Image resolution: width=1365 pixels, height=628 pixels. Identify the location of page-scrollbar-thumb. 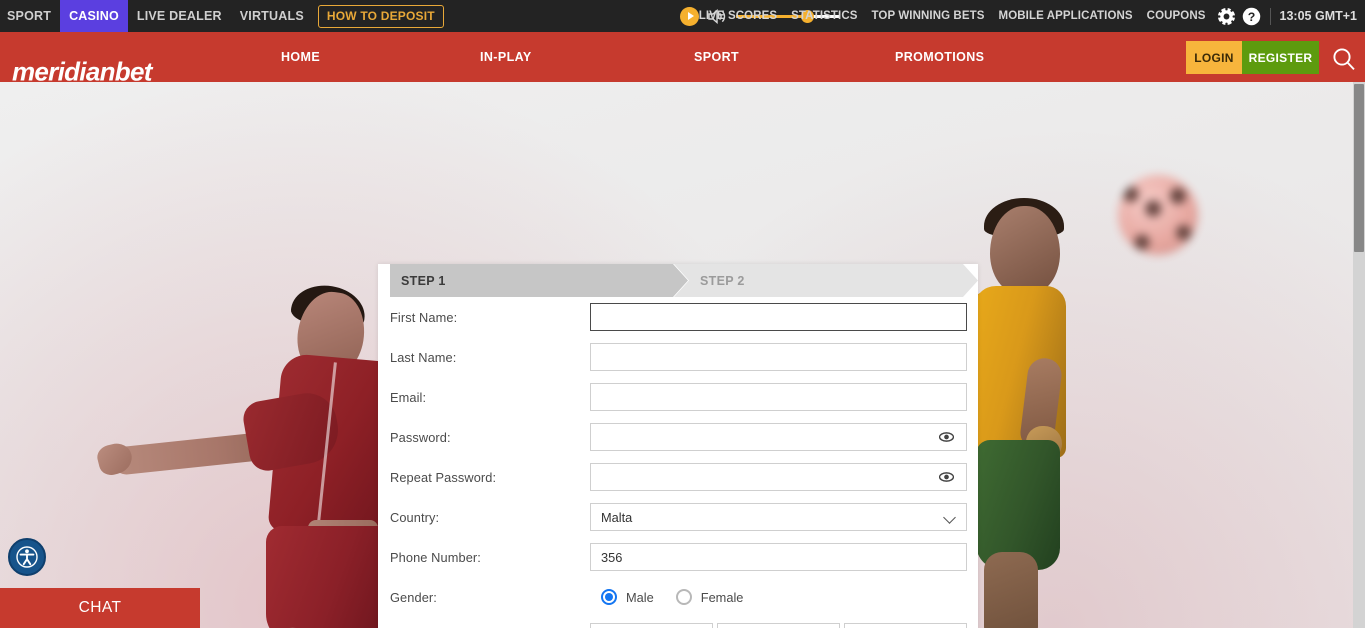
(1359, 168).